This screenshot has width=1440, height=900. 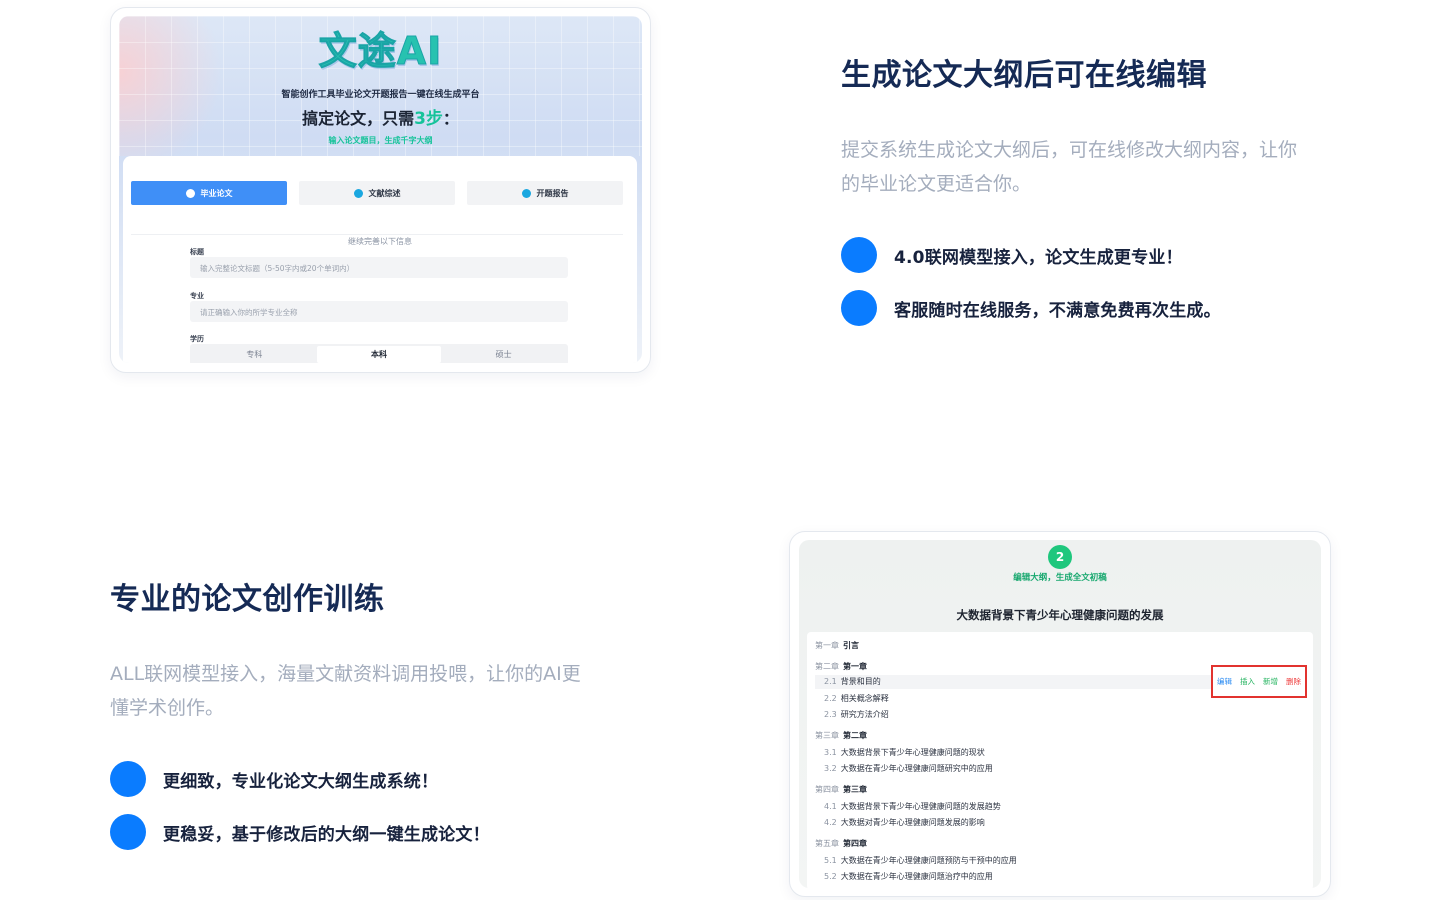 What do you see at coordinates (1101, 281) in the screenshot?
I see `feature-bullets: 4.0联网模型接入，论文生成更专业！ 客服随时在线服务，不满意免费再次生成。` at bounding box center [1101, 281].